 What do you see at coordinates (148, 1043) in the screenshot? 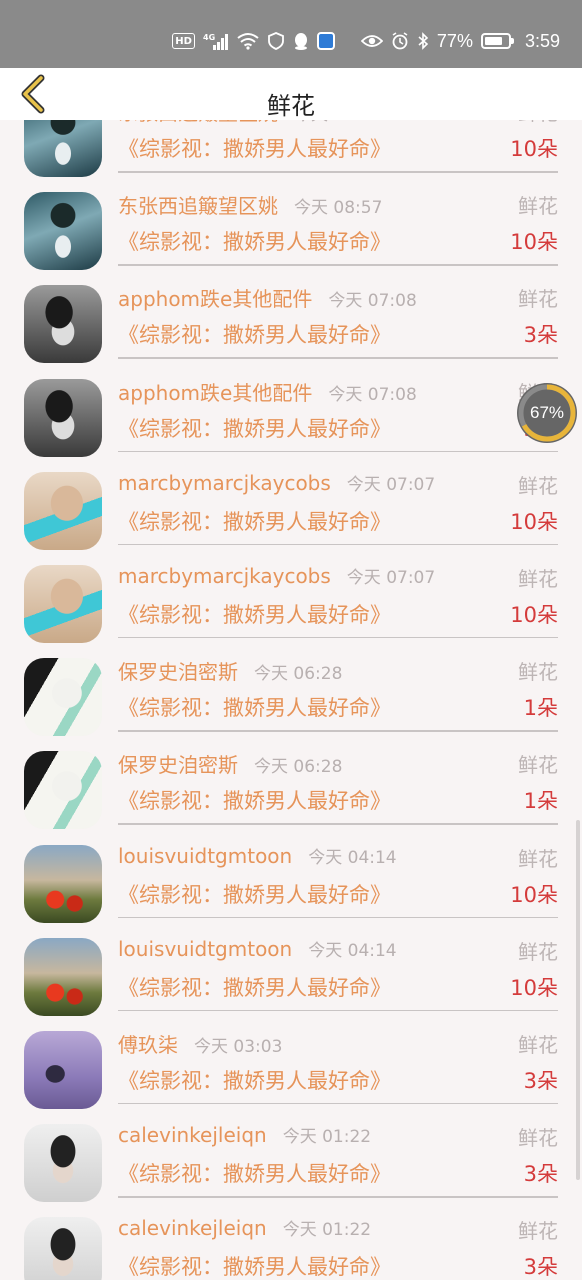
I see `user-name: 傅玖柒` at bounding box center [148, 1043].